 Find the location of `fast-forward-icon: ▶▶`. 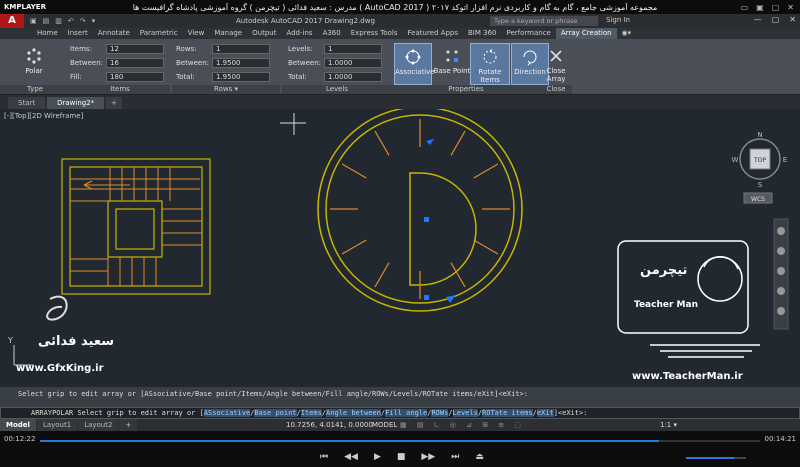

fast-forward-icon: ▶▶ is located at coordinates (428, 457).